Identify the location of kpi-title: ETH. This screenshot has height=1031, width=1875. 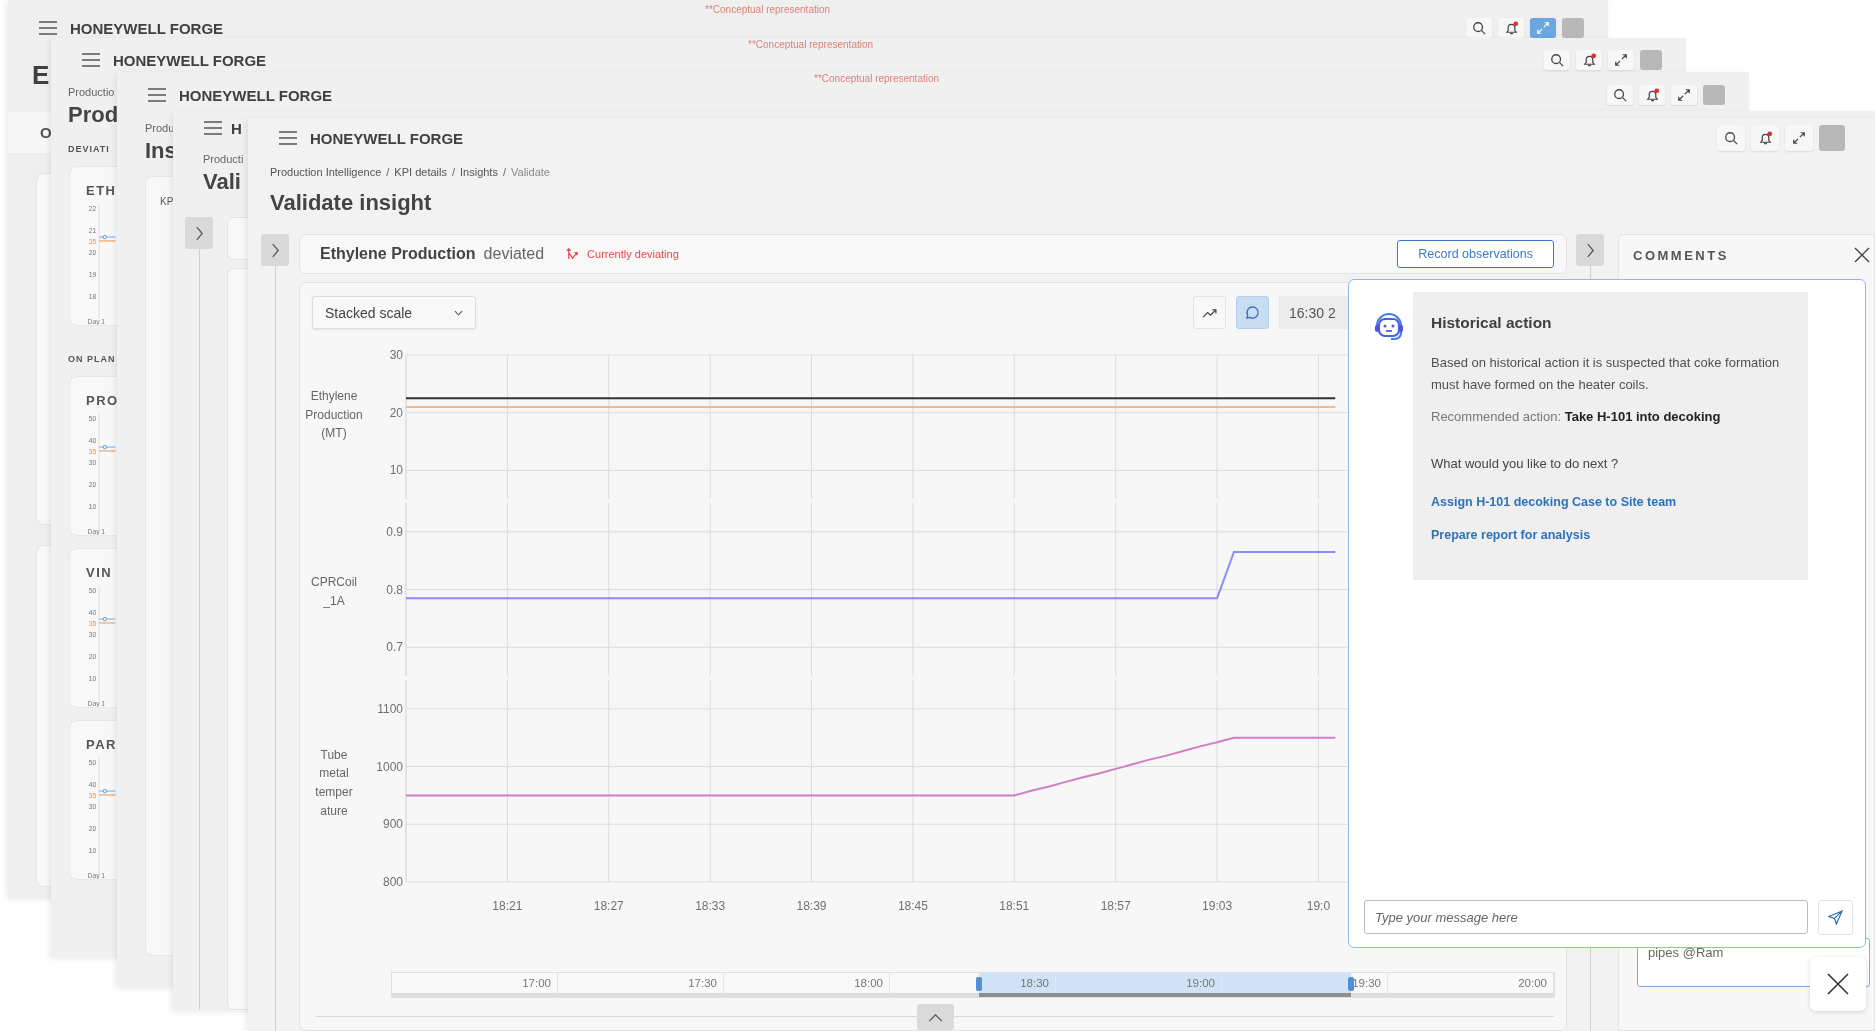
(101, 190).